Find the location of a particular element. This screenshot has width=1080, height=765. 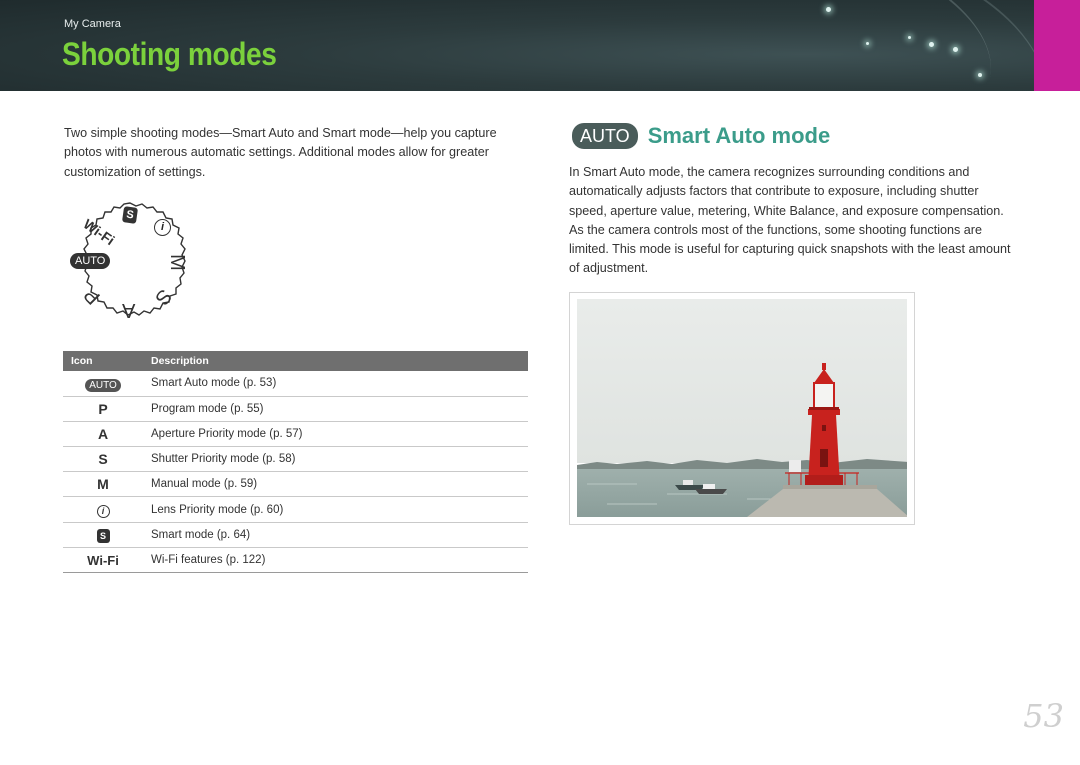

table-row: M Manual mode (p. 59) is located at coordinates (295, 484).